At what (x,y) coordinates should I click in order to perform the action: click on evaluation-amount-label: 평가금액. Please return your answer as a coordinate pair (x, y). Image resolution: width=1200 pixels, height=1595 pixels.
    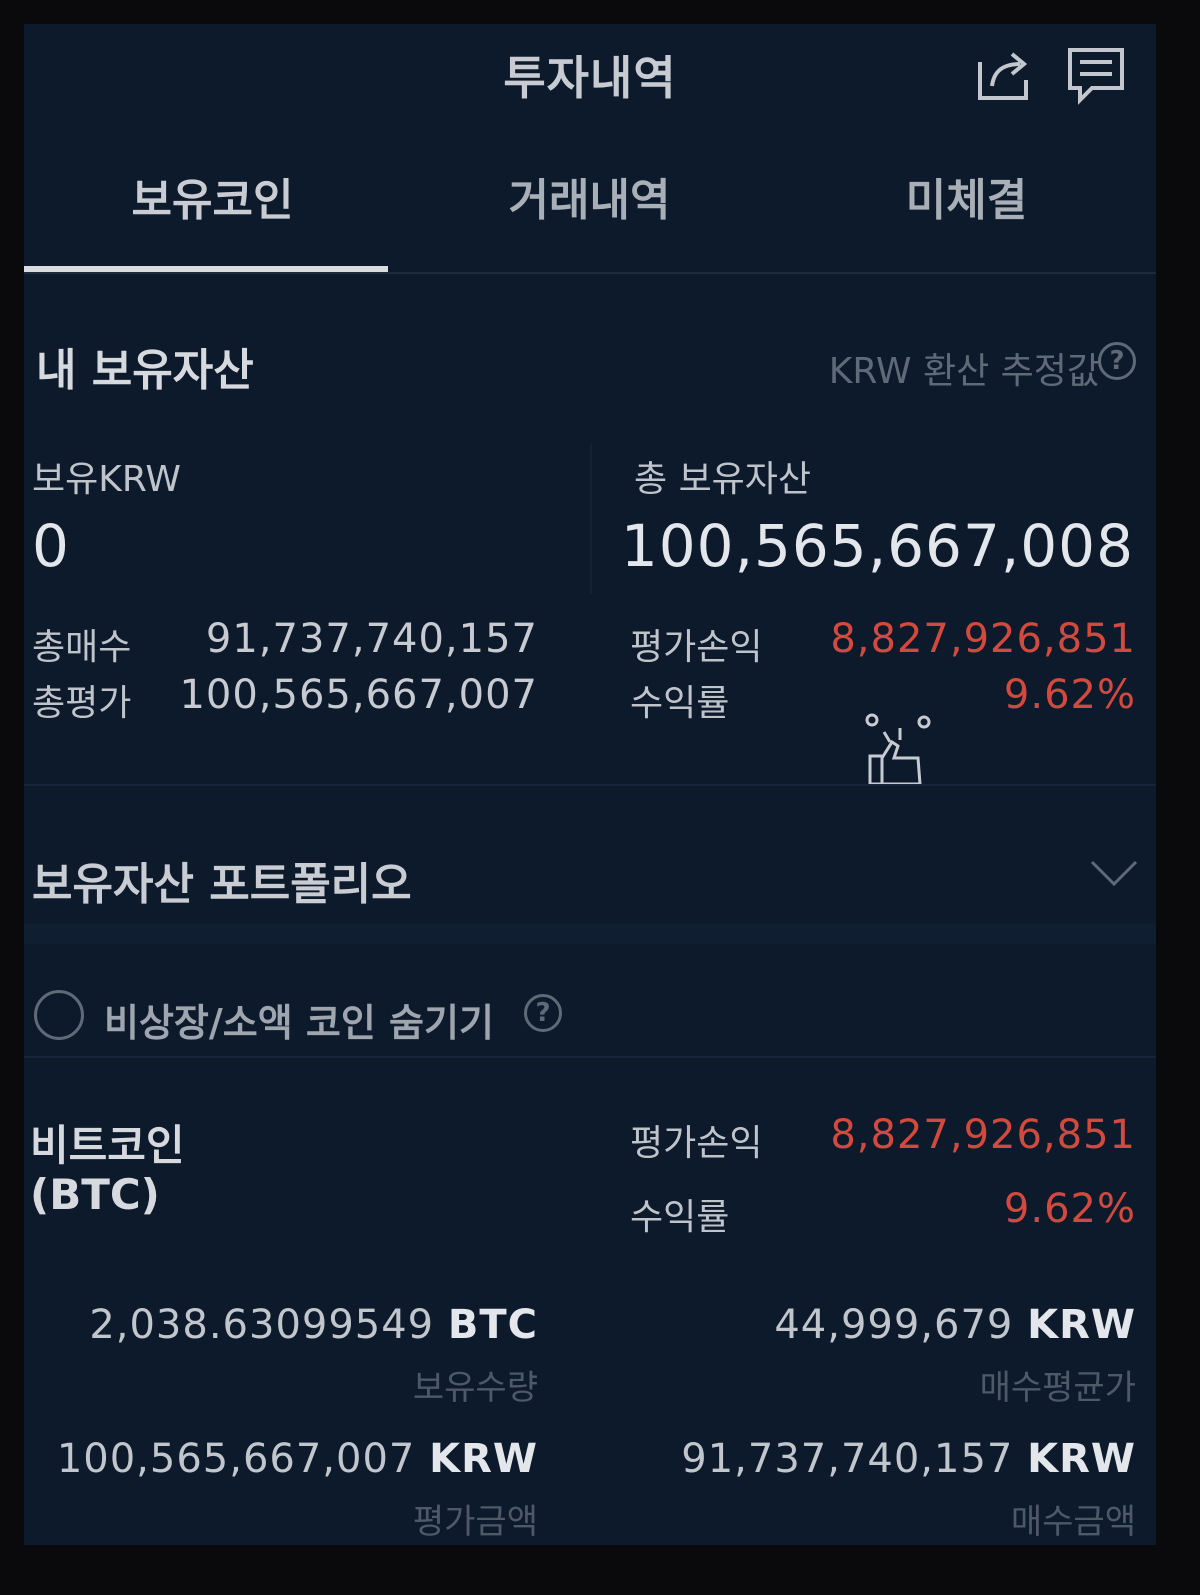
    Looking at the image, I should click on (475, 1522).